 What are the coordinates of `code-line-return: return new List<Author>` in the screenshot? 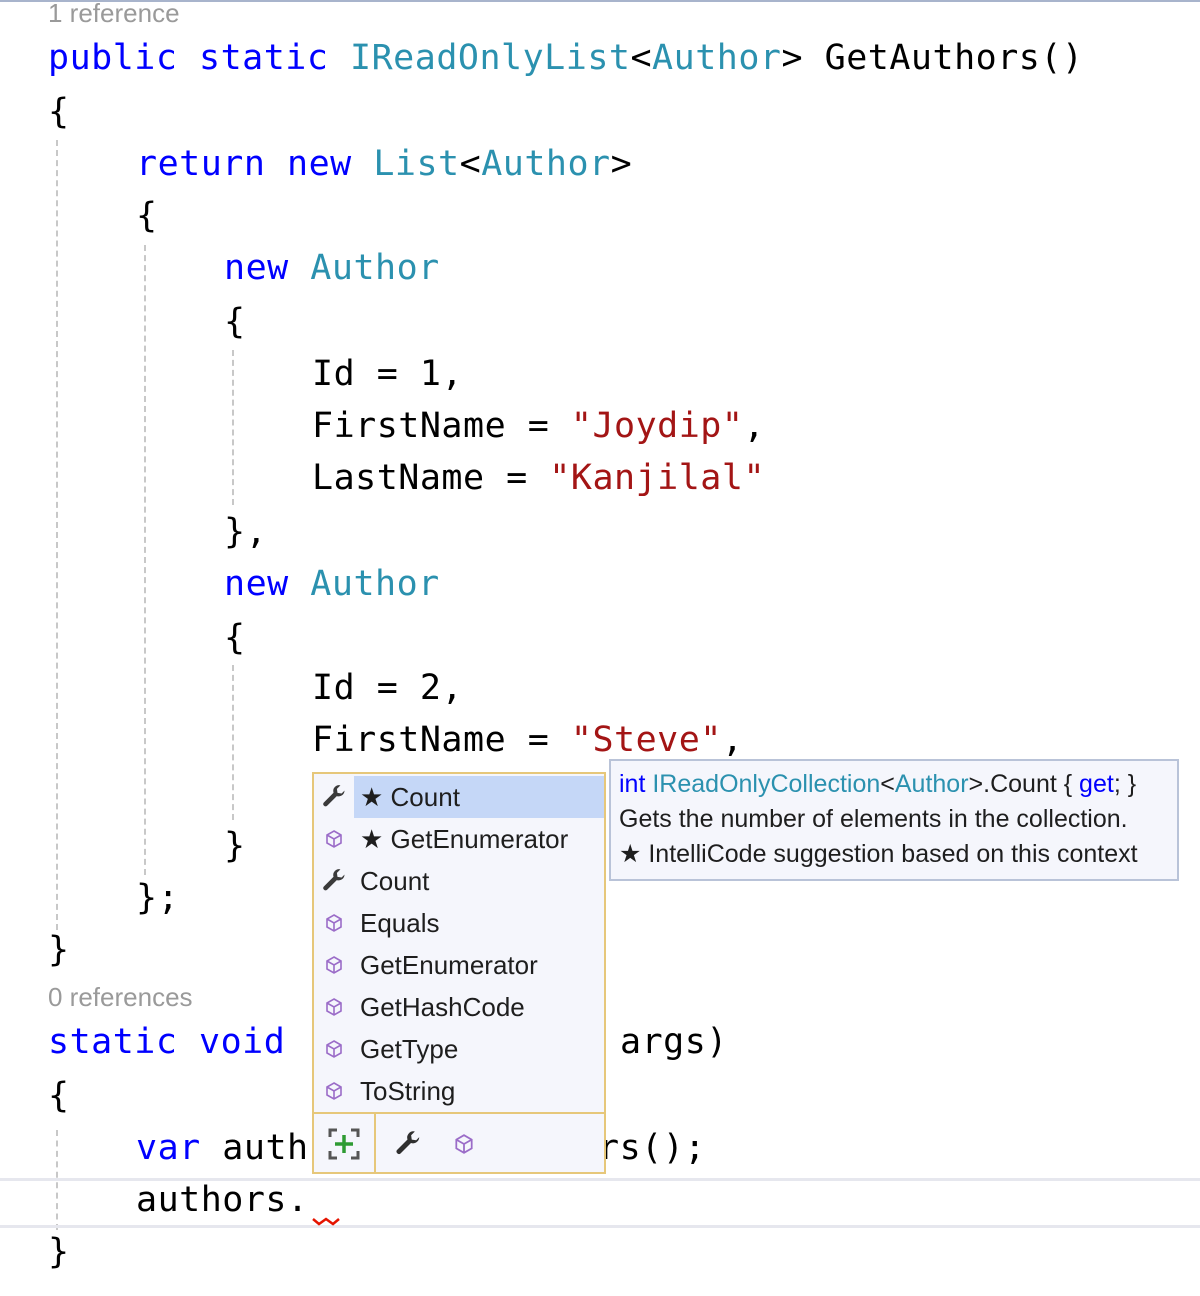 It's located at (384, 164).